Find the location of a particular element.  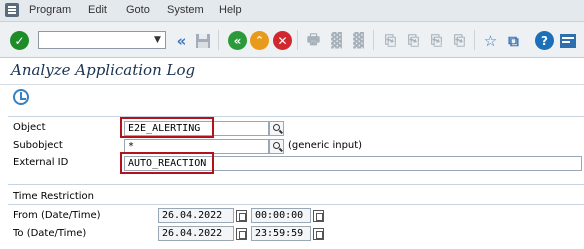

time-group-rule-top is located at coordinates (296, 184).